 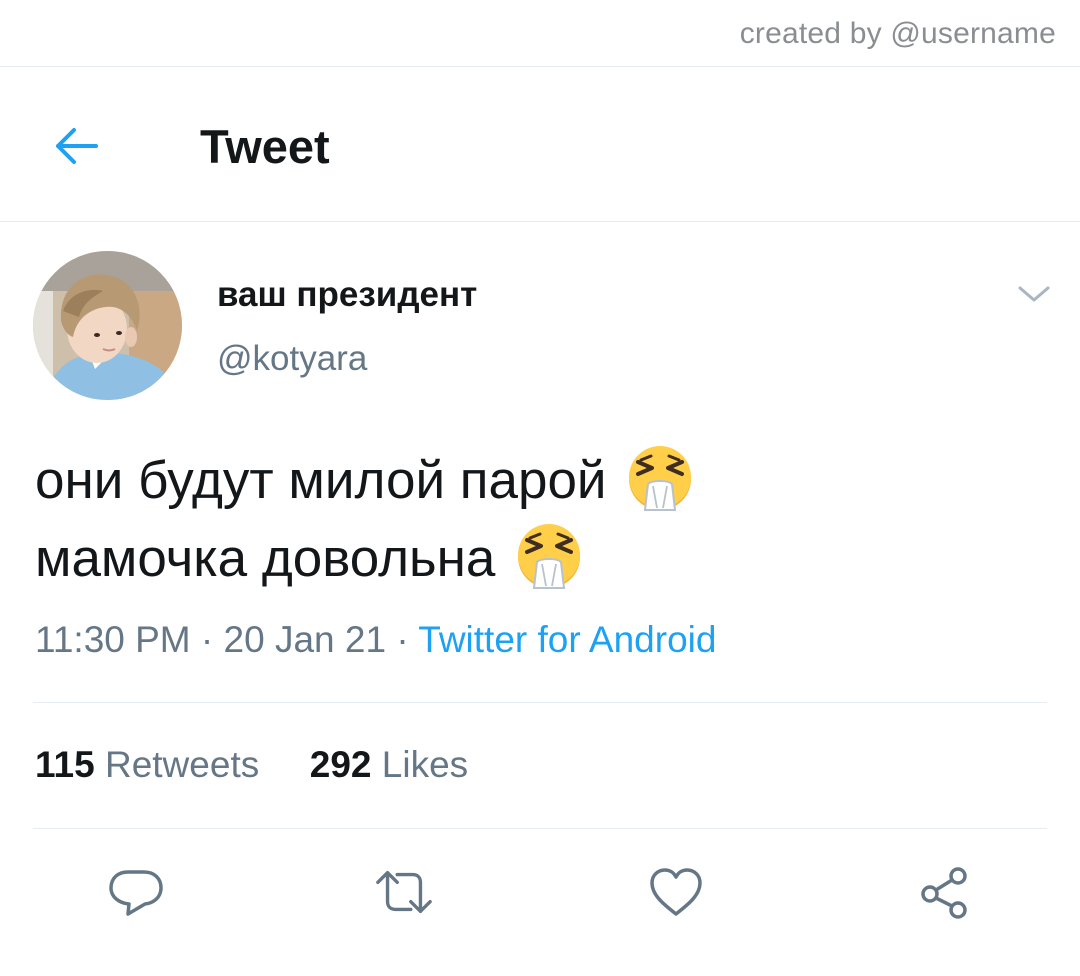 I want to click on back-button, so click(x=76, y=146).